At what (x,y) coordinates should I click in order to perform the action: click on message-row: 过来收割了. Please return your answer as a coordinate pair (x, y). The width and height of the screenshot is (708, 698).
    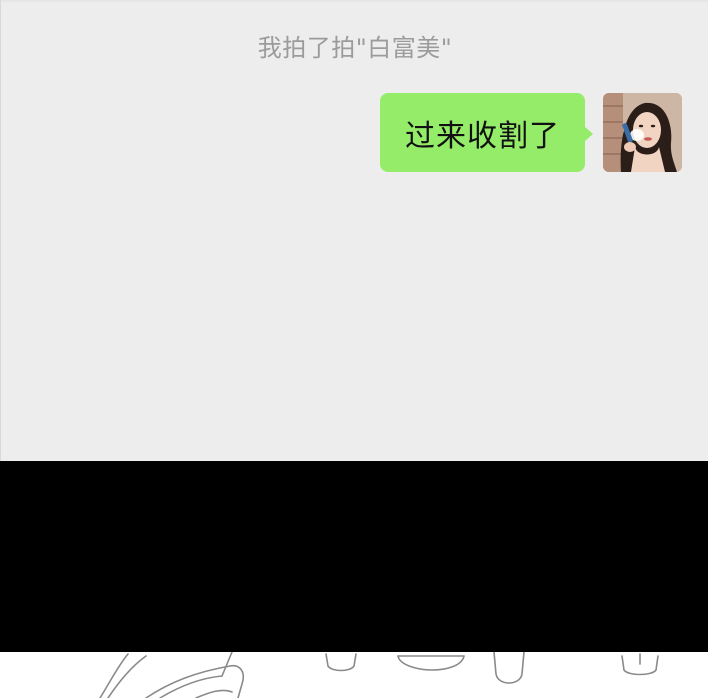
    Looking at the image, I should click on (531, 132).